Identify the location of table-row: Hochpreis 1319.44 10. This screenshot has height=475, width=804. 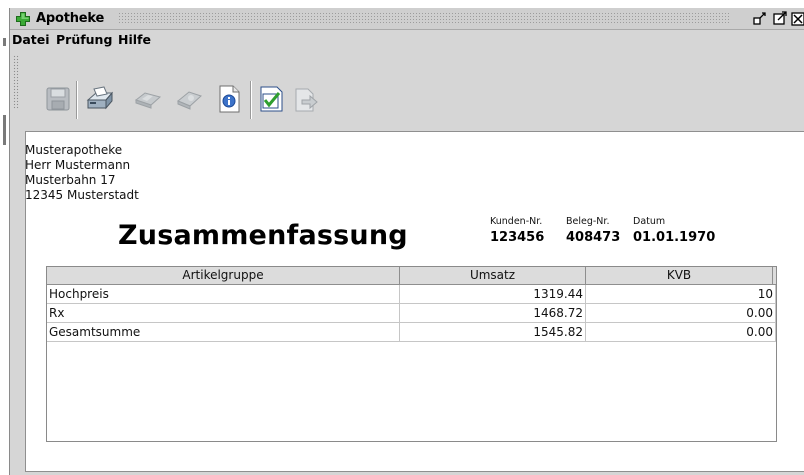
(411, 294).